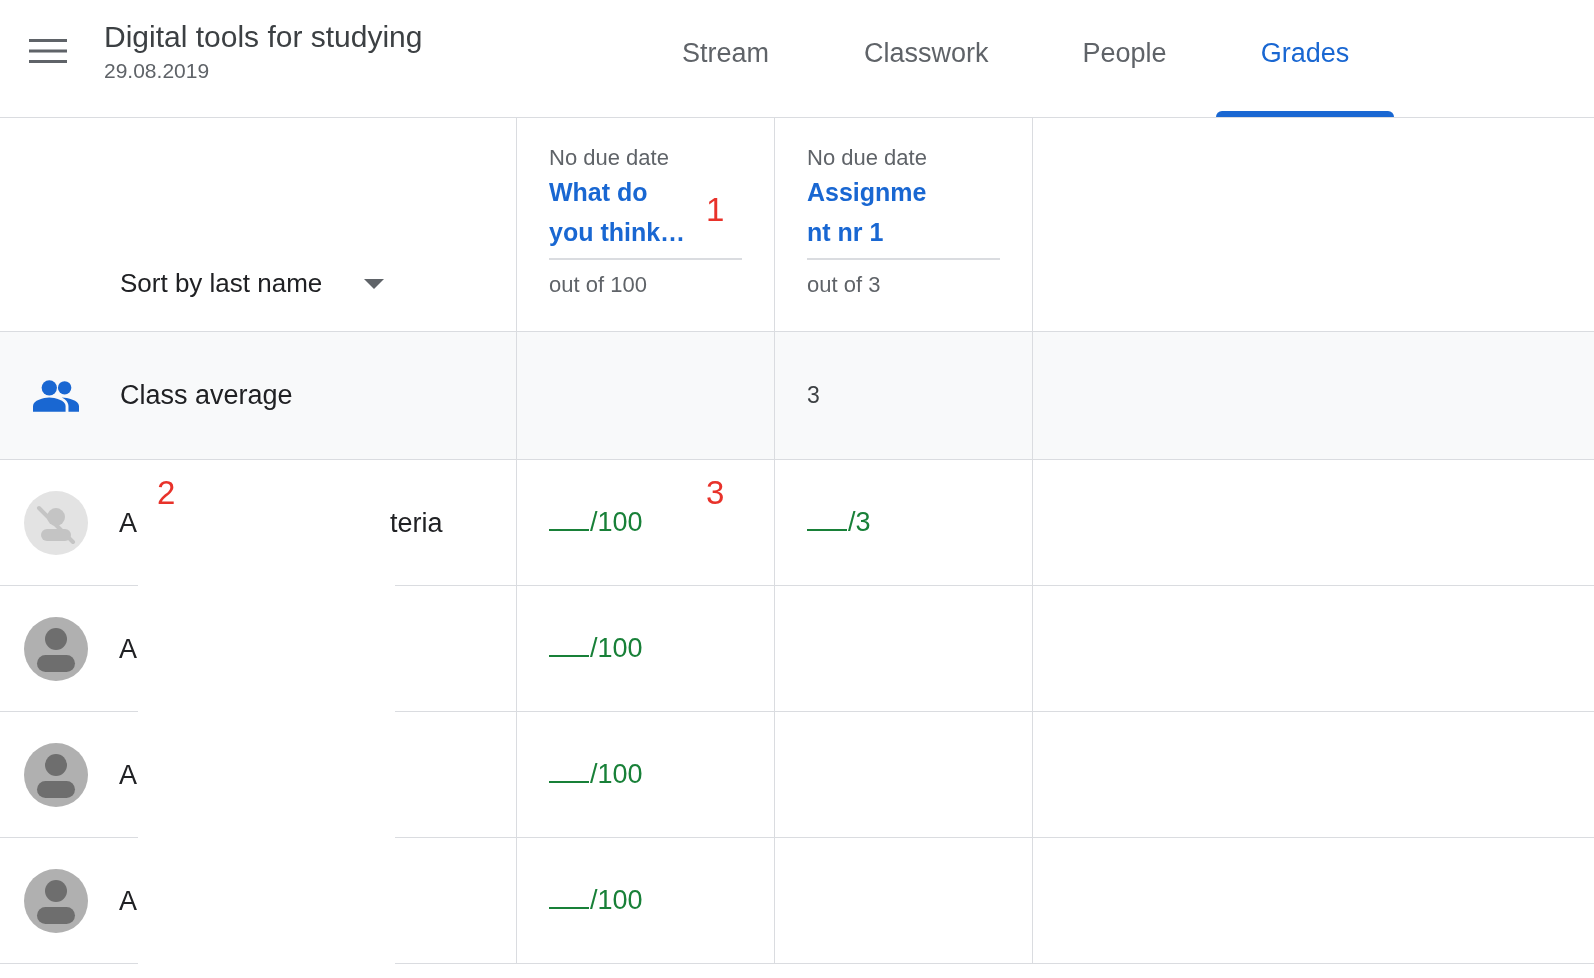 This screenshot has height=978, width=1594. I want to click on tab: People, so click(1124, 58).